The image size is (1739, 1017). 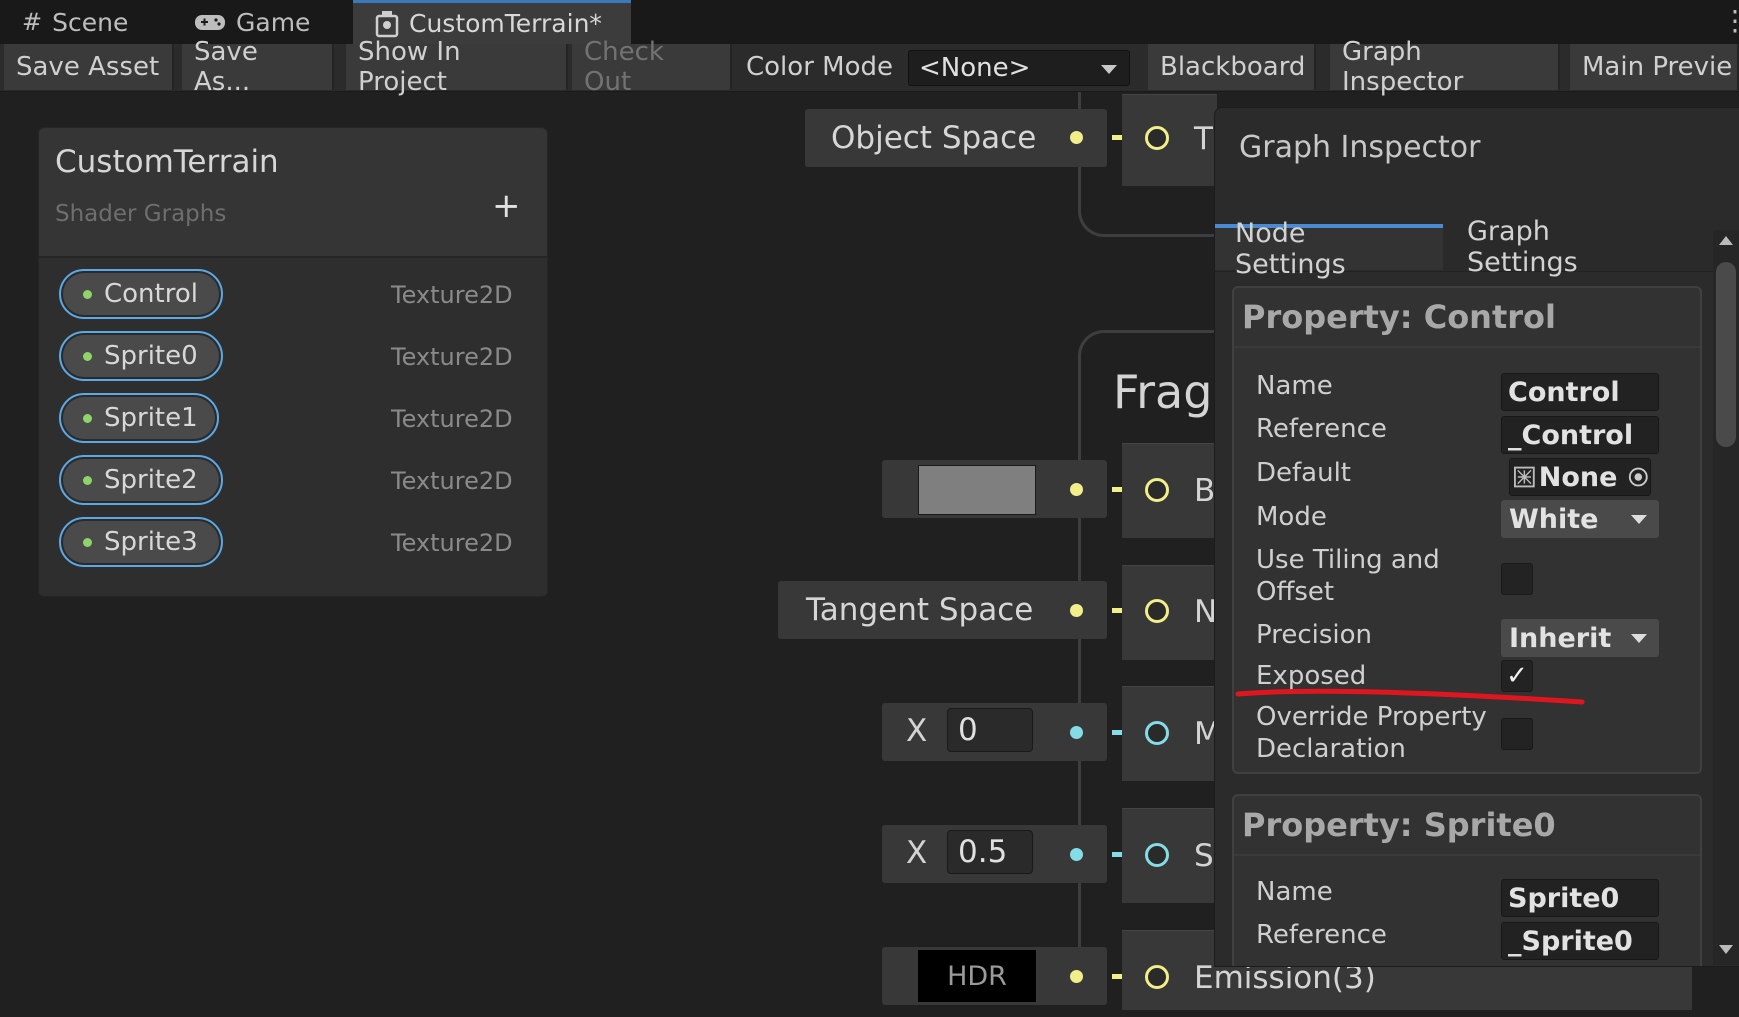 I want to click on smoothness-value-field: 0.5, so click(x=990, y=852).